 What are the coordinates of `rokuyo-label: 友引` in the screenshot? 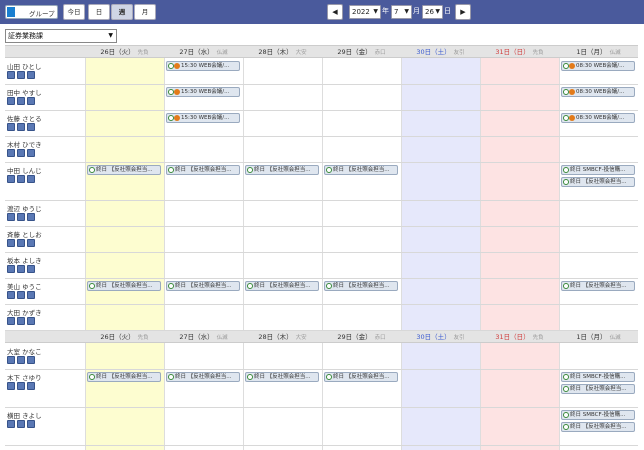 It's located at (459, 338).